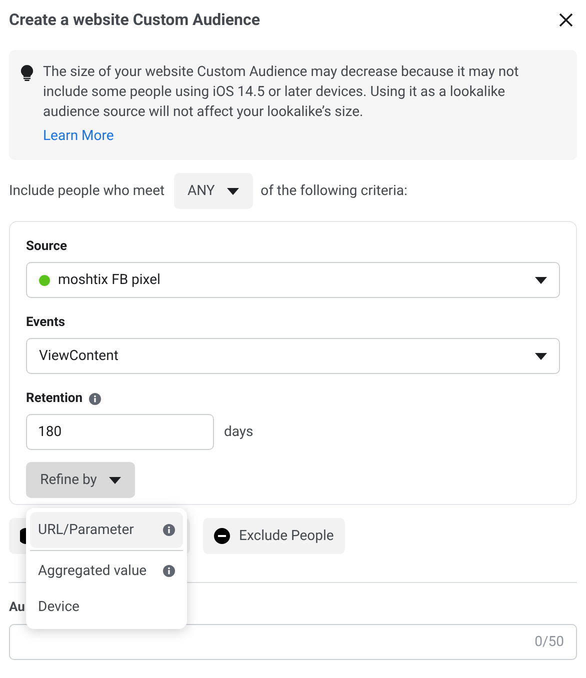 The width and height of the screenshot is (586, 678). Describe the element at coordinates (549, 642) in the screenshot. I see `character-counter: 0/50` at that location.